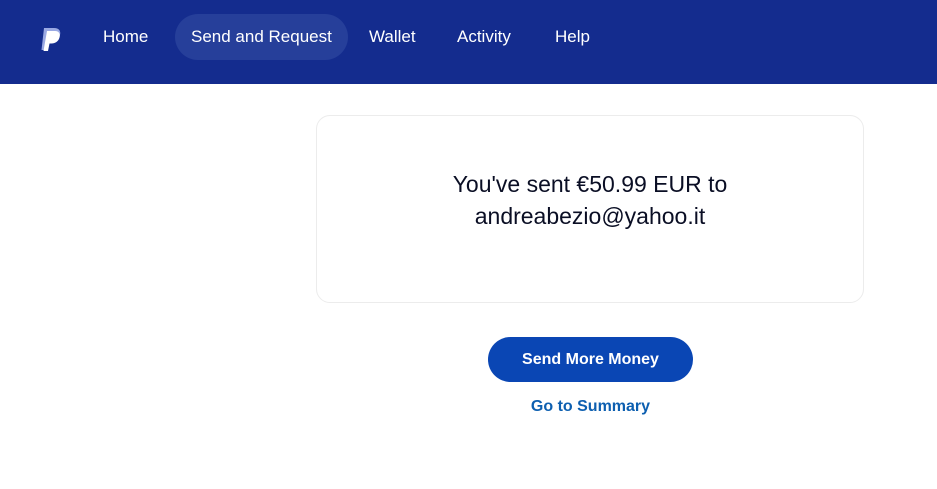  Describe the element at coordinates (261, 37) in the screenshot. I see `nav-send-and-request: Send and Request` at that location.